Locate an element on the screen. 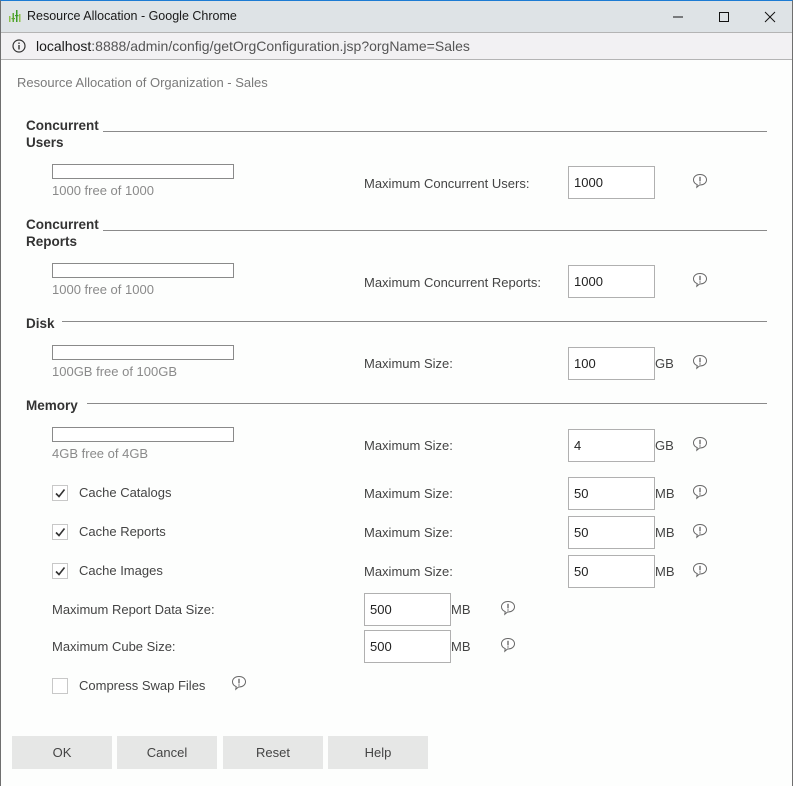  close-button is located at coordinates (770, 16).